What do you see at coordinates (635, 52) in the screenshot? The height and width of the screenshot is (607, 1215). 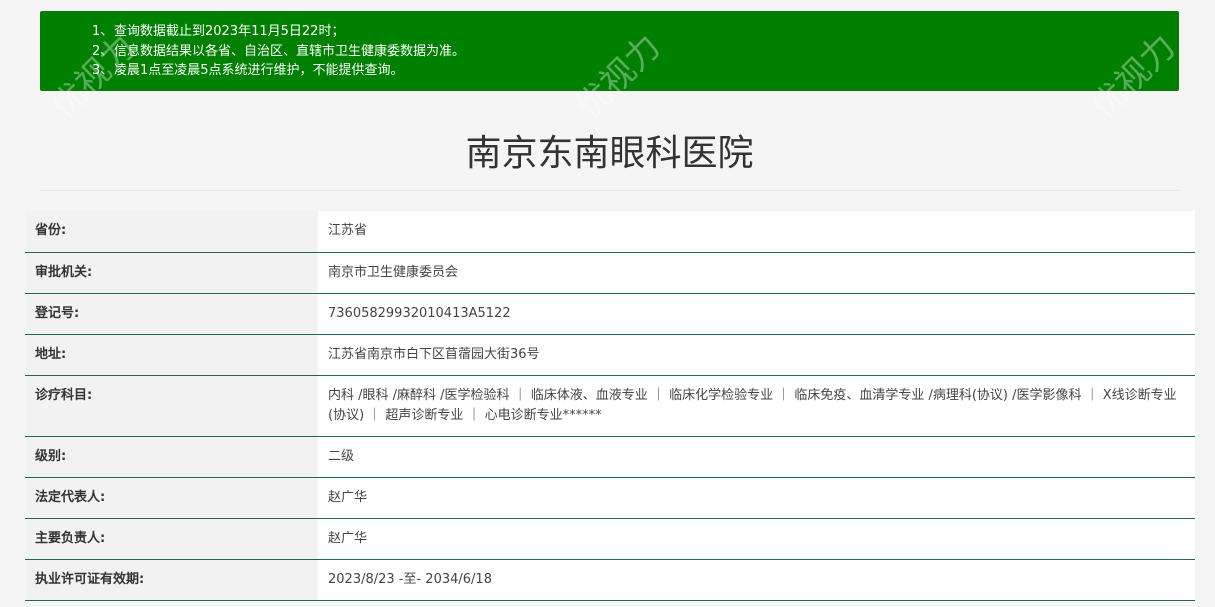 I see `notice-item: 2、 信息数据结果以各省、自治区、直辖市卫生健康委数据为准。` at bounding box center [635, 52].